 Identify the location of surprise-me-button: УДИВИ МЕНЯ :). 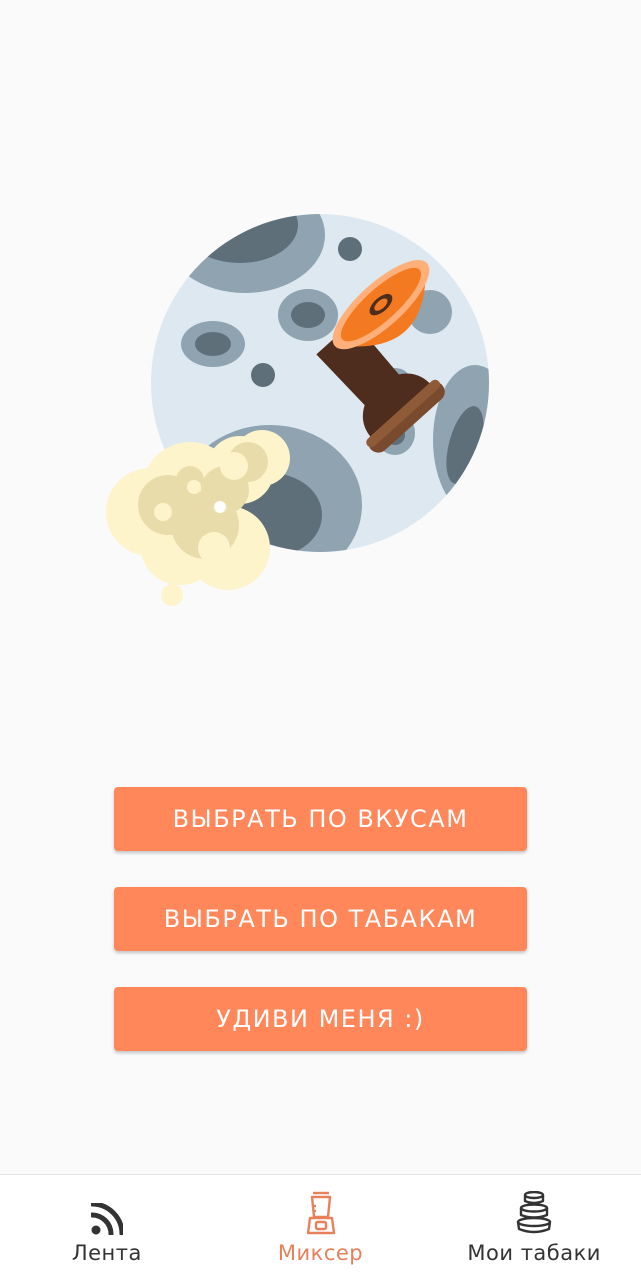
(320, 1019).